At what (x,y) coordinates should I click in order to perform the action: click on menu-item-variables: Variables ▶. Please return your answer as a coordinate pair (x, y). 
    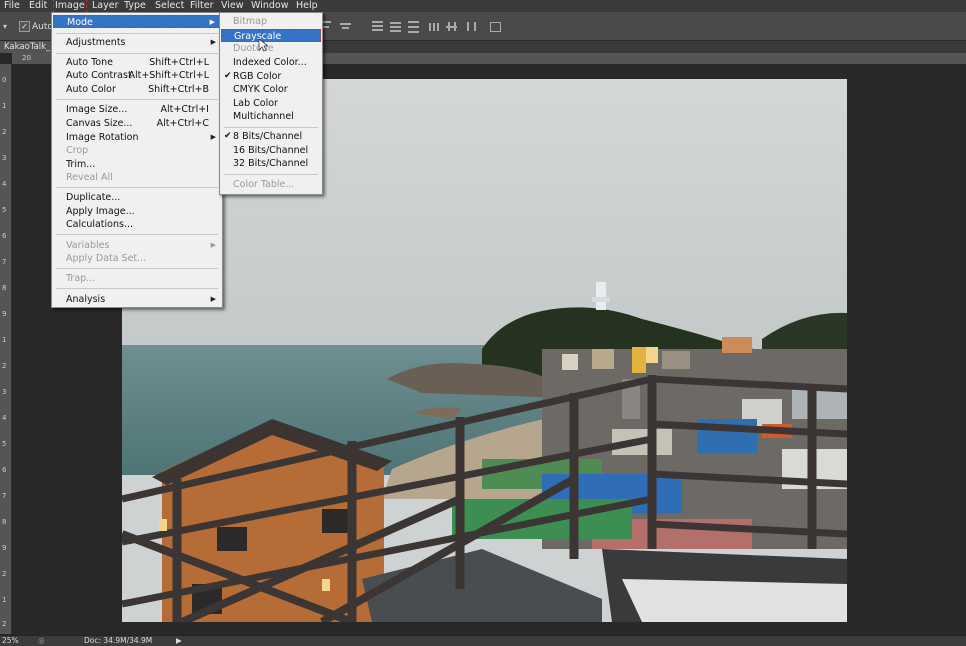
    Looking at the image, I should click on (137, 245).